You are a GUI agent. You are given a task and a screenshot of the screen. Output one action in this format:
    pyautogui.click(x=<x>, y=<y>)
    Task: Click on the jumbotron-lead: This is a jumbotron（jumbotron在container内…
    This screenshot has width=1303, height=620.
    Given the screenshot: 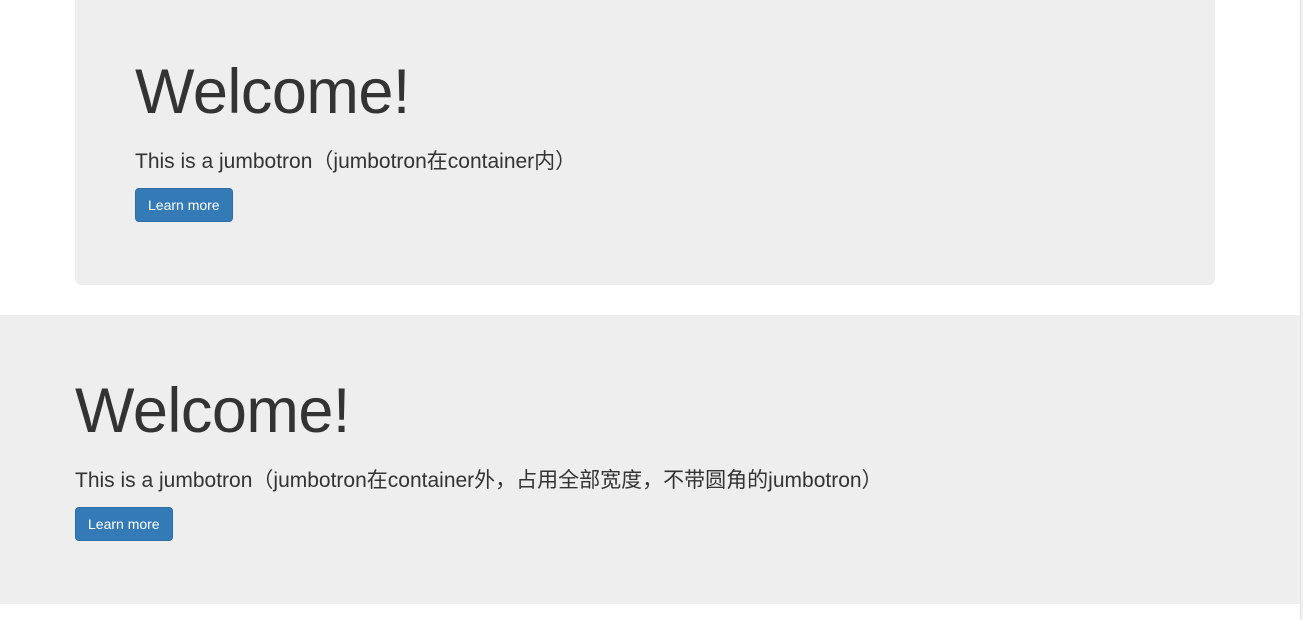 What is the action you would take?
    pyautogui.click(x=356, y=161)
    